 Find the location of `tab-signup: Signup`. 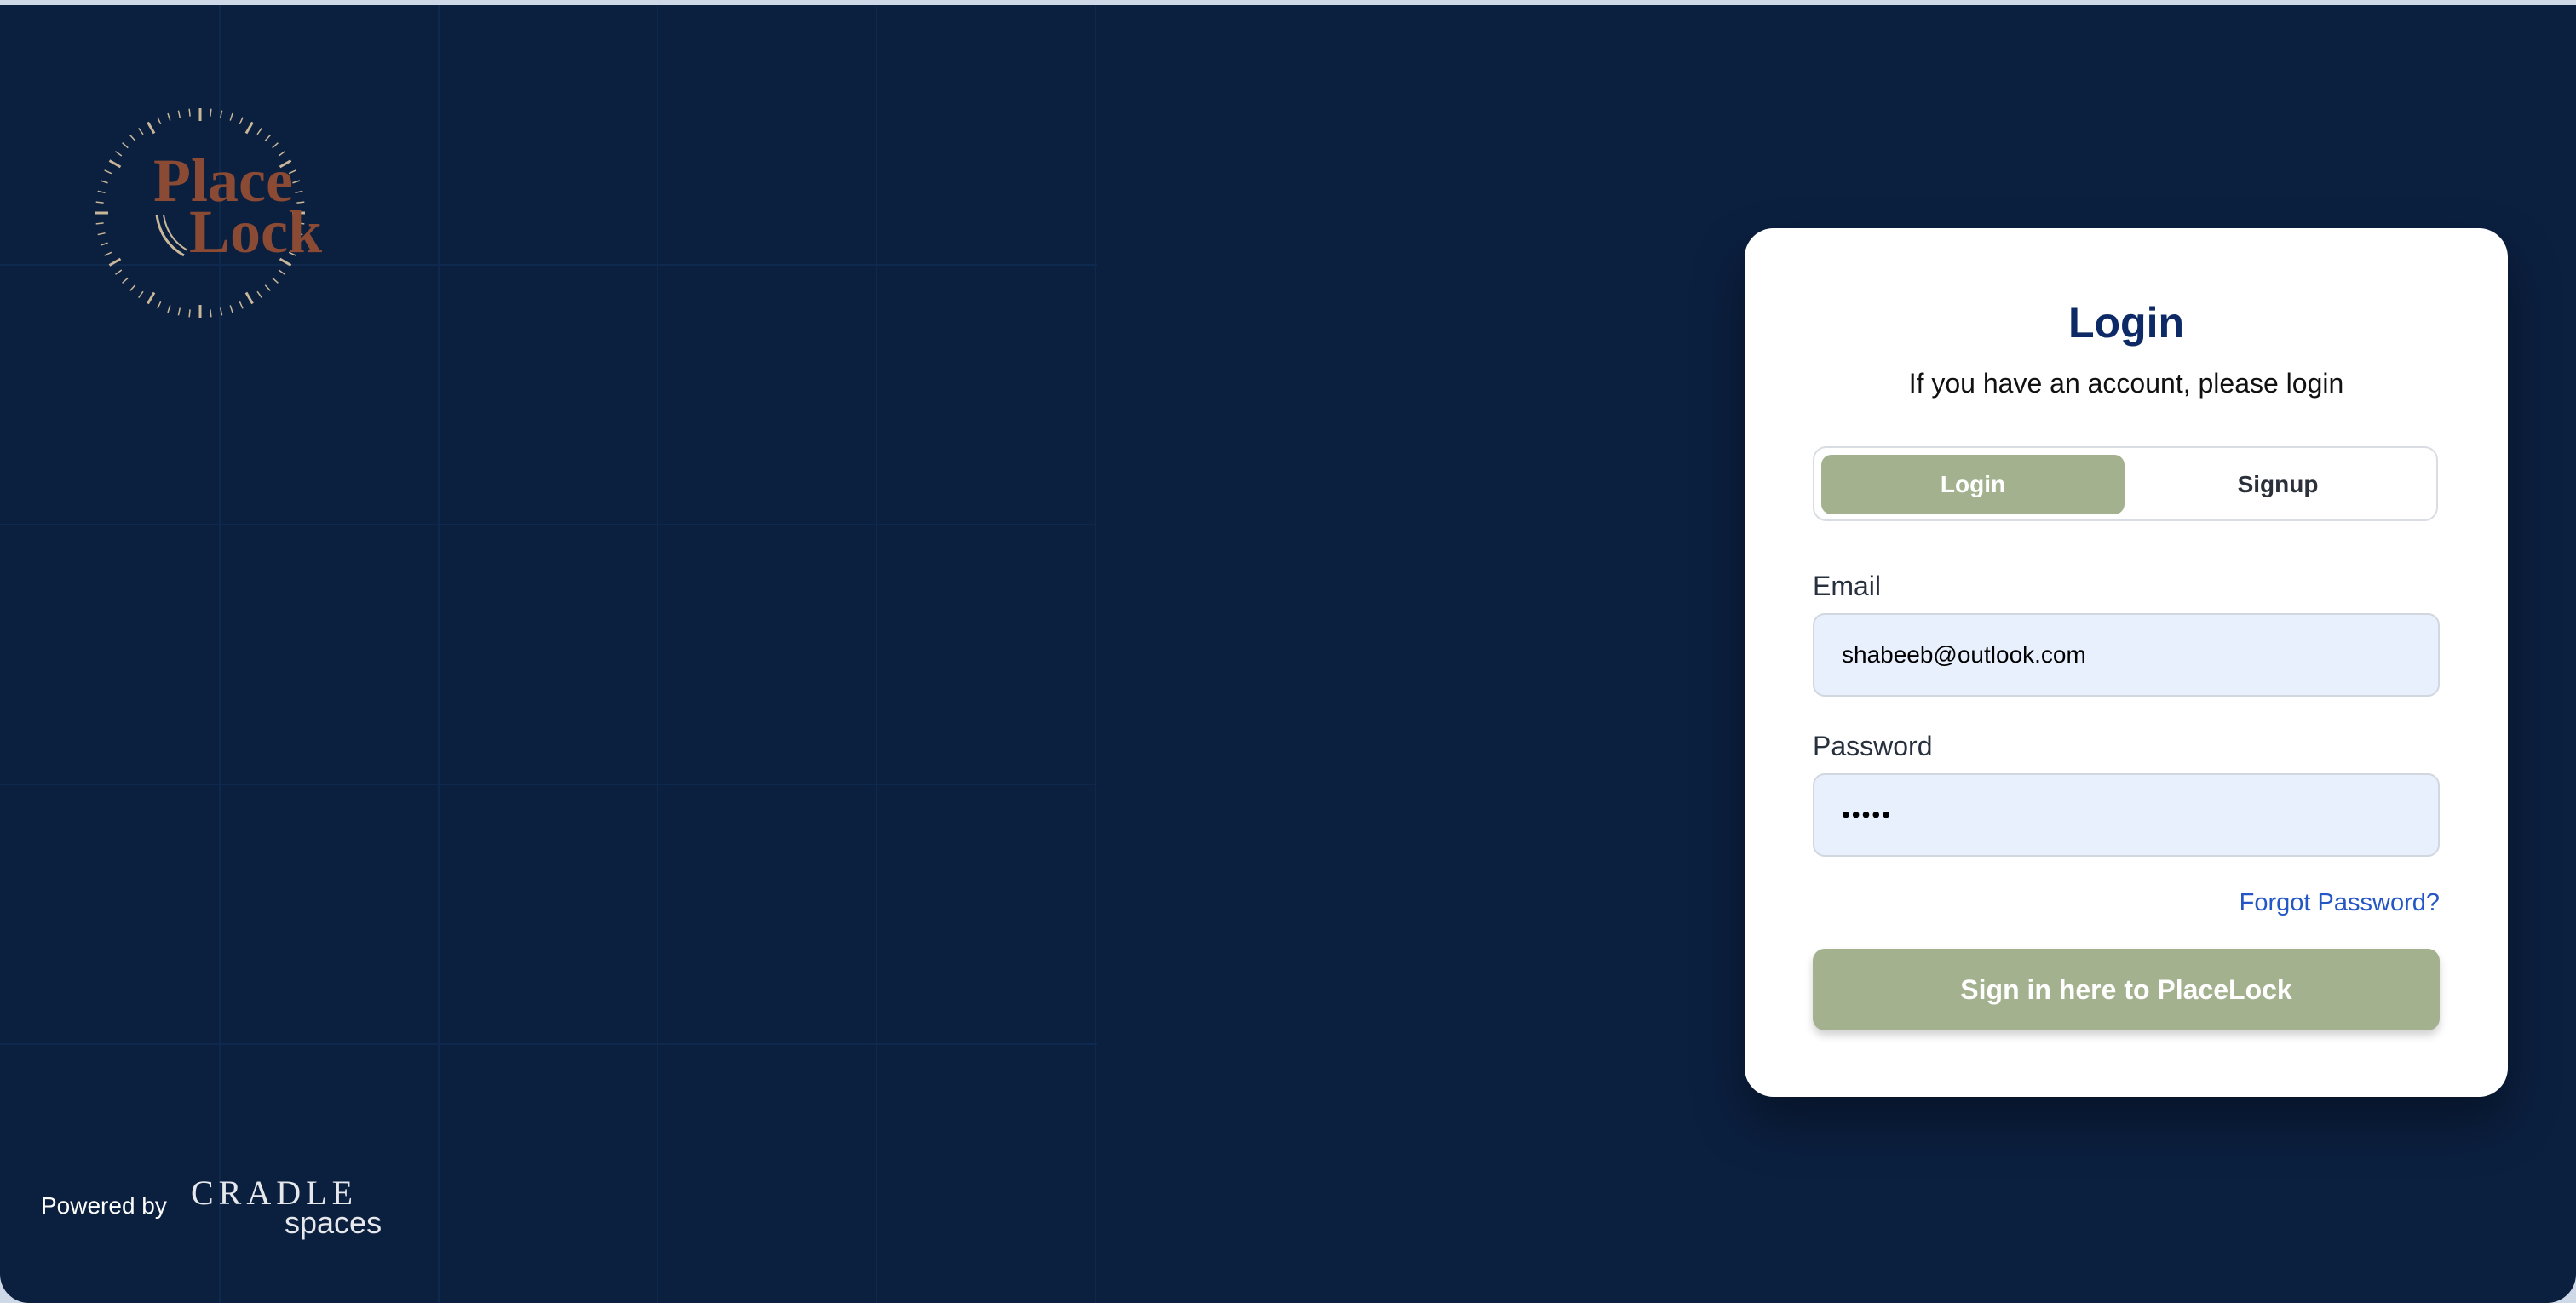

tab-signup: Signup is located at coordinates (2278, 485).